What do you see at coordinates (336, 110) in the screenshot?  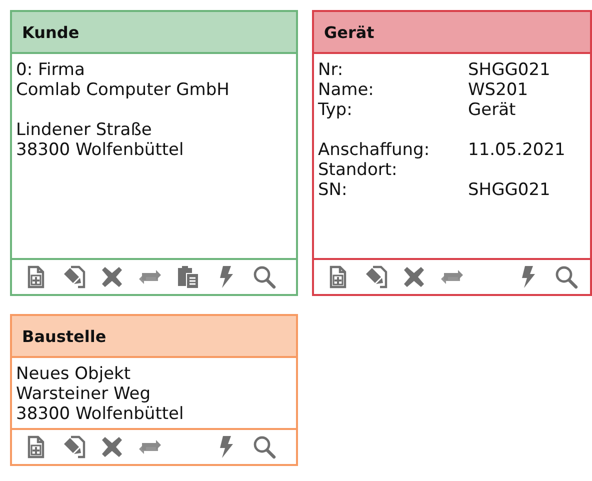 I see `field-label: Typ:` at bounding box center [336, 110].